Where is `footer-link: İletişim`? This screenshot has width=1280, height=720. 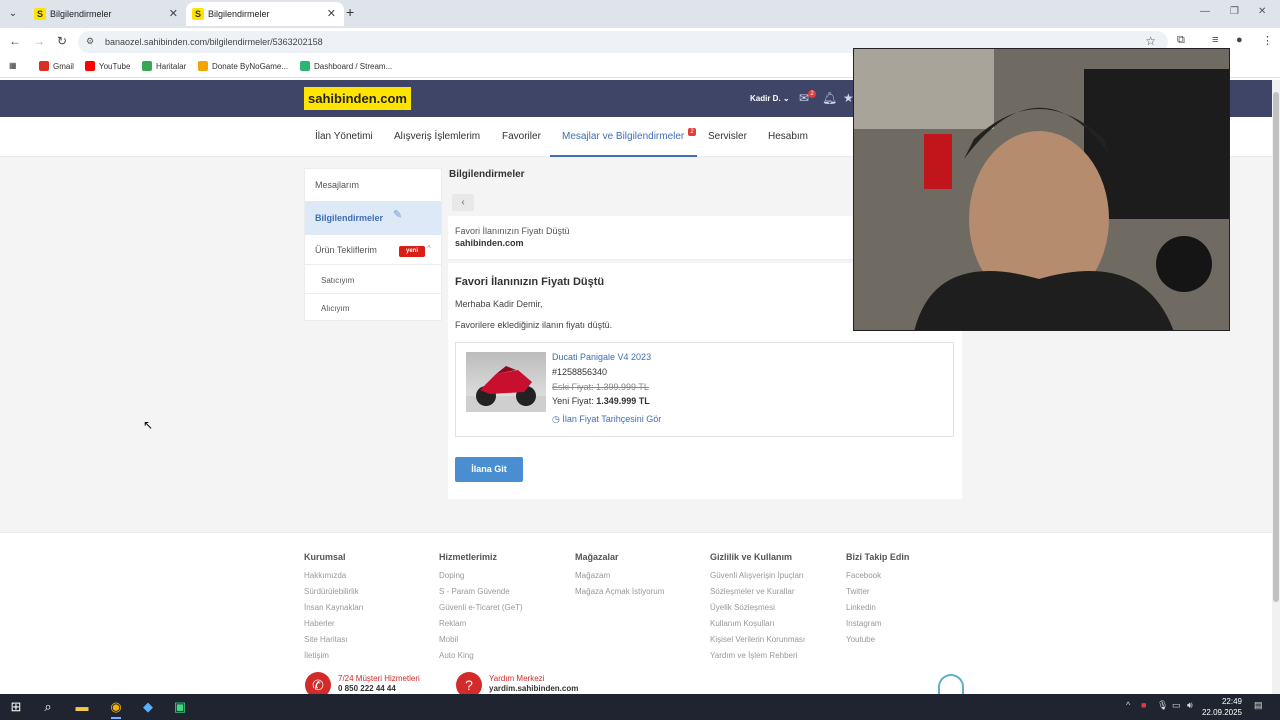 footer-link: İletişim is located at coordinates (334, 656).